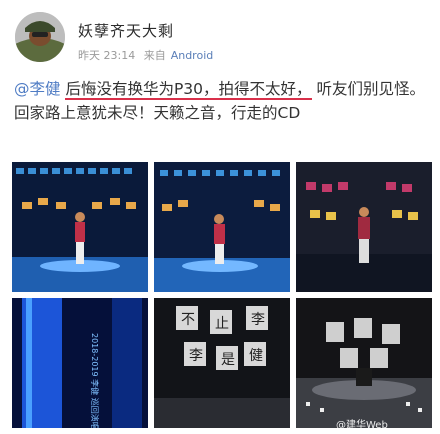 This screenshot has height=434, width=440. Describe the element at coordinates (95, 380) in the screenshot. I see `concert-banner-text: 2018-2019 李健 巡回演唱会` at that location.